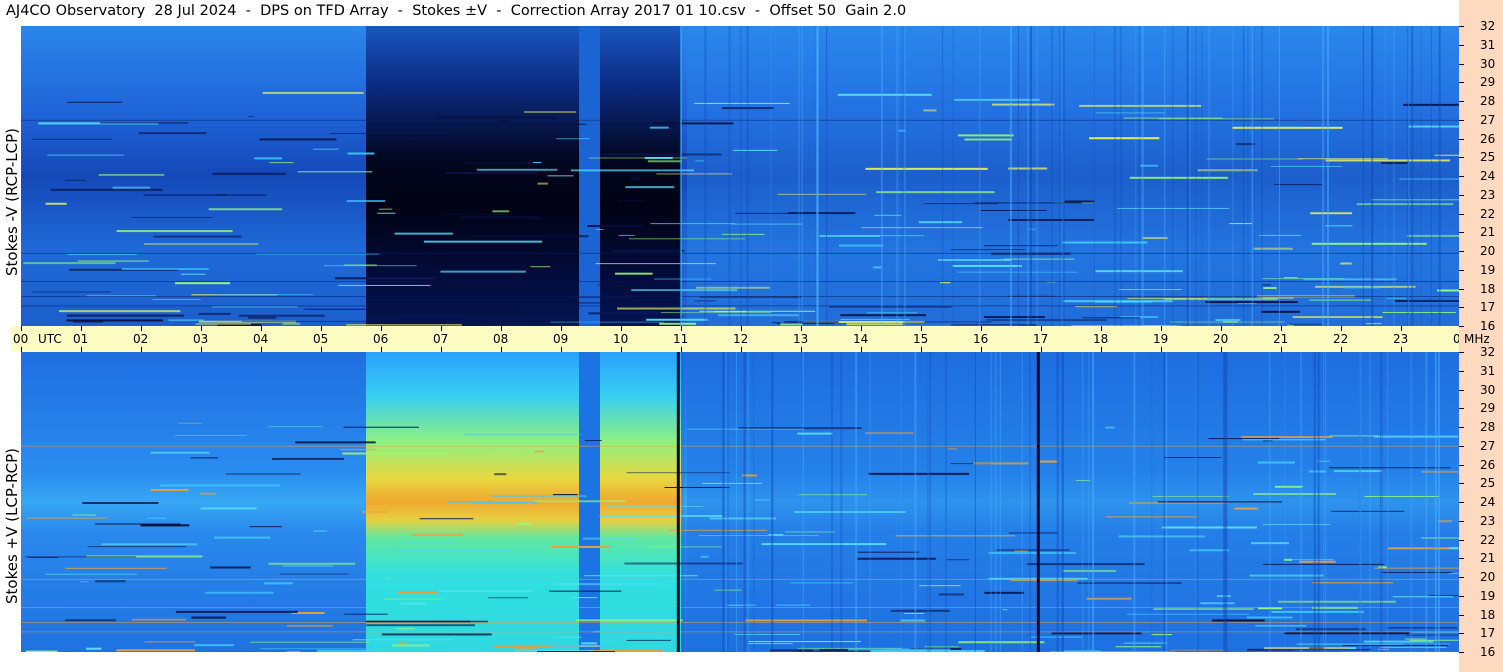  Describe the element at coordinates (1488, 352) in the screenshot. I see `freq-tick-label: 32` at that location.